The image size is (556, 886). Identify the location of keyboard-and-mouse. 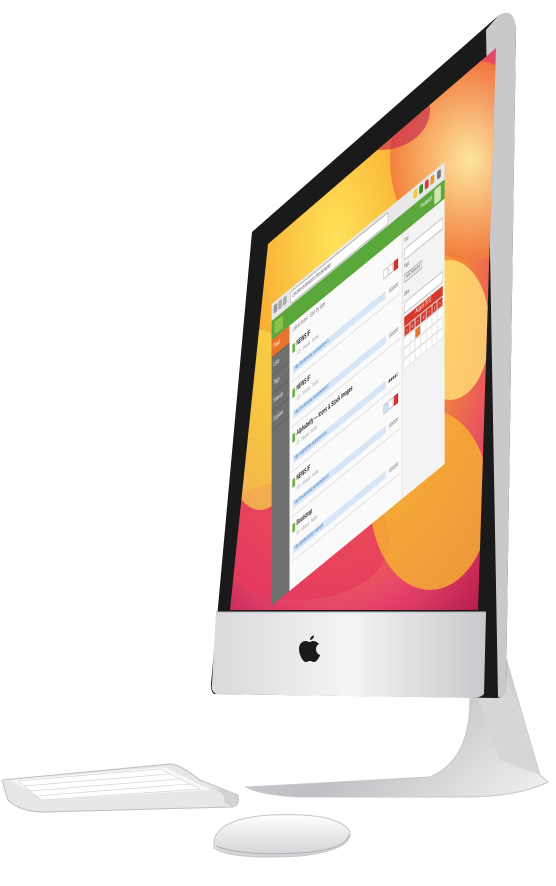
(176, 810).